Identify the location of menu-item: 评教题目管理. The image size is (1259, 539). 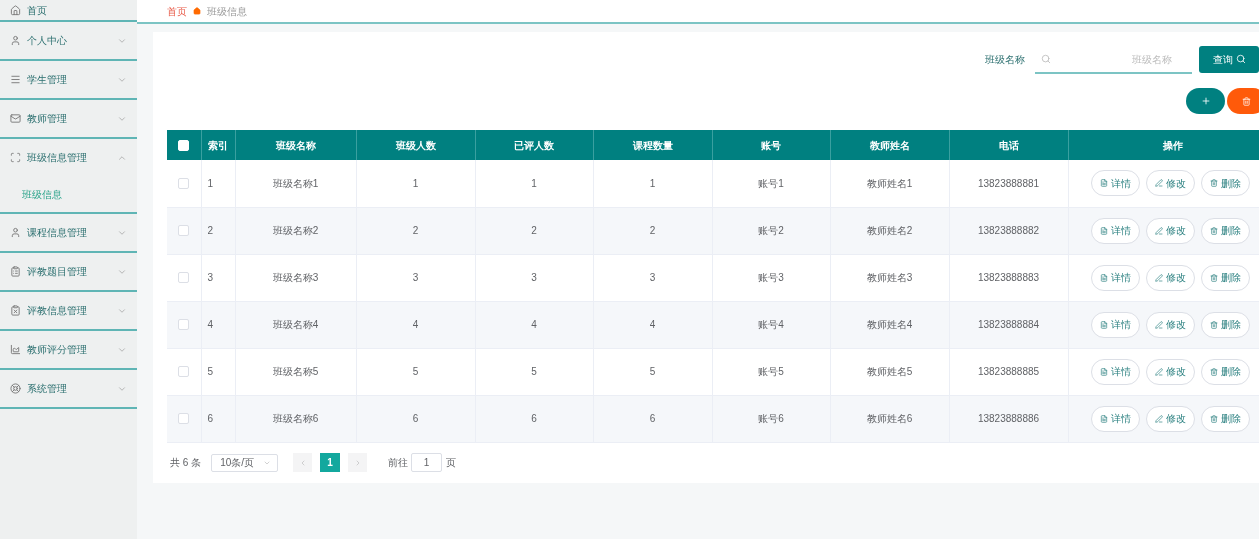
(68, 271).